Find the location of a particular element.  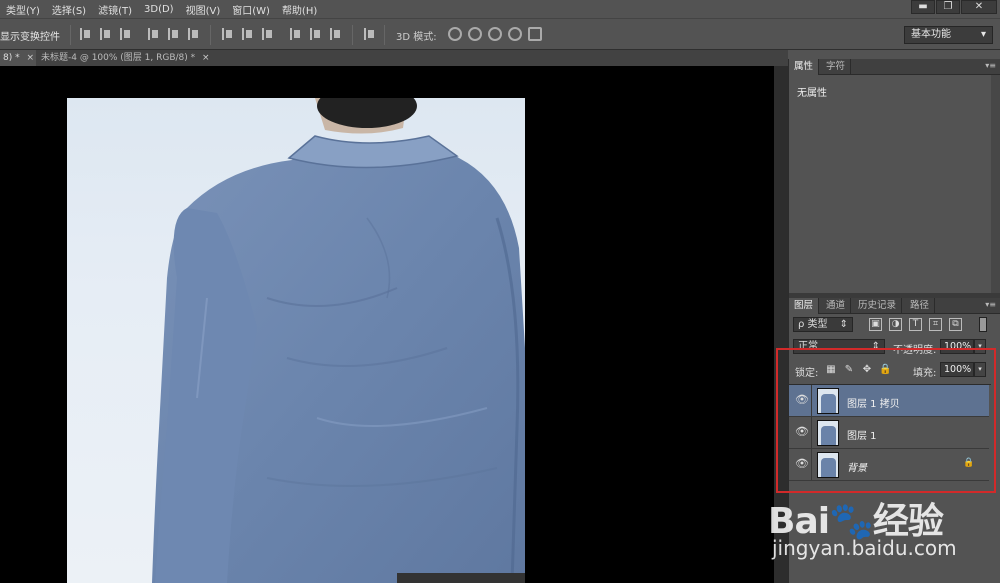

menu-3d: 3D(D) is located at coordinates (159, 9).